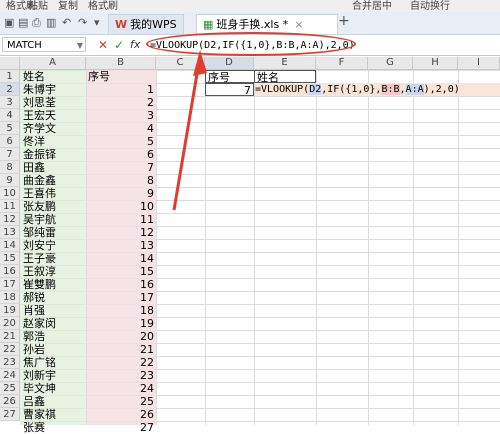  What do you see at coordinates (200, 63) in the screenshot?
I see `arrow-head-icon` at bounding box center [200, 63].